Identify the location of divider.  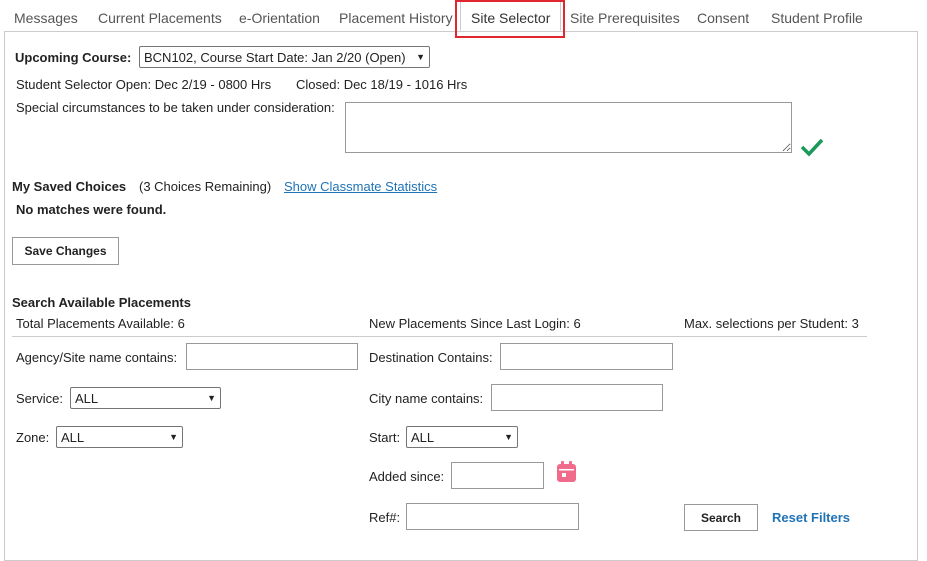
(439, 336).